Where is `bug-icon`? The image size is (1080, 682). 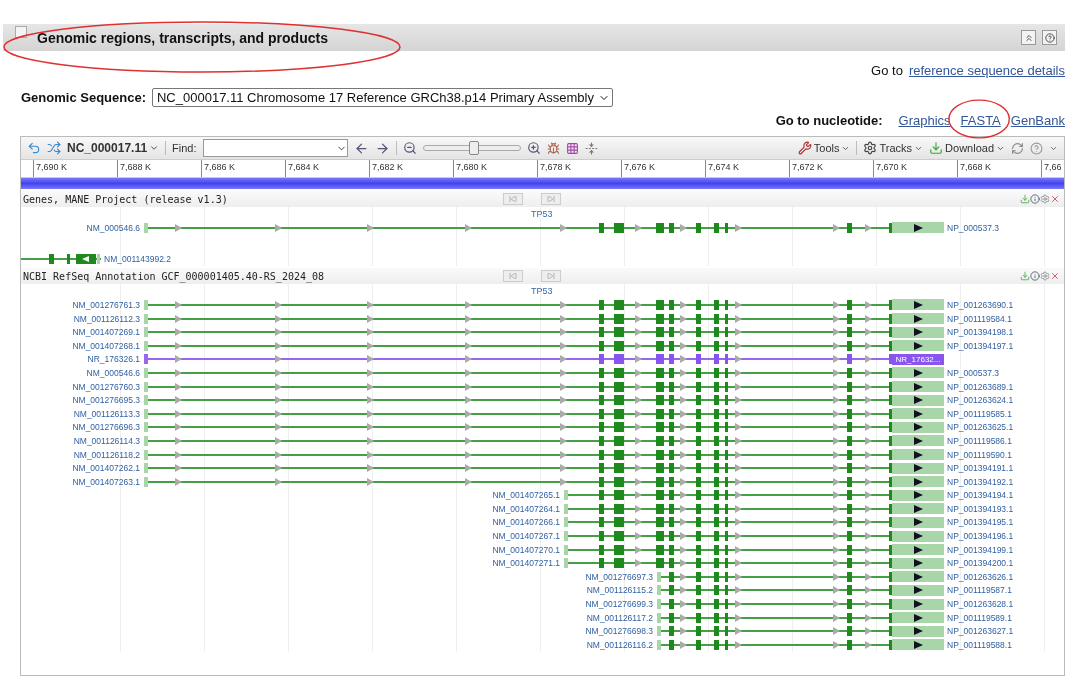 bug-icon is located at coordinates (553, 148).